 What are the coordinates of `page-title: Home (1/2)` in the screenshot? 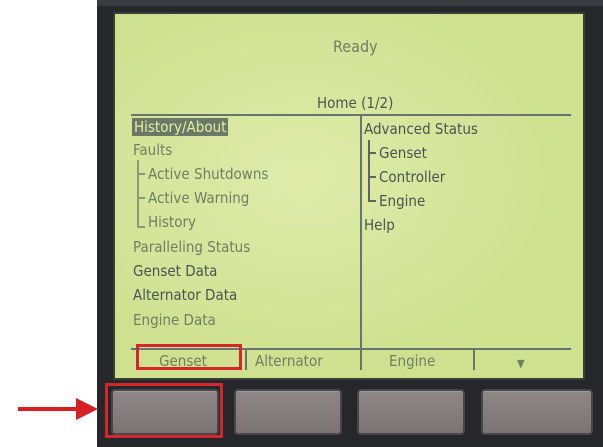 It's located at (355, 103).